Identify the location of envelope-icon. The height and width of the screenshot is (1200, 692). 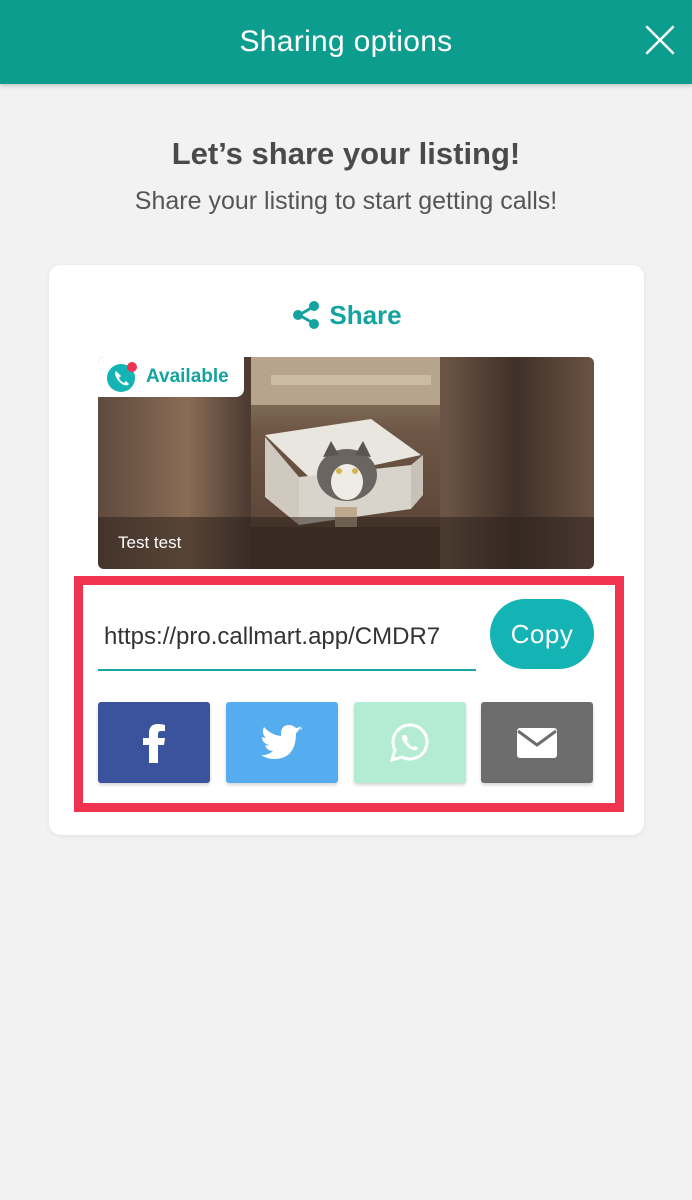
(537, 742).